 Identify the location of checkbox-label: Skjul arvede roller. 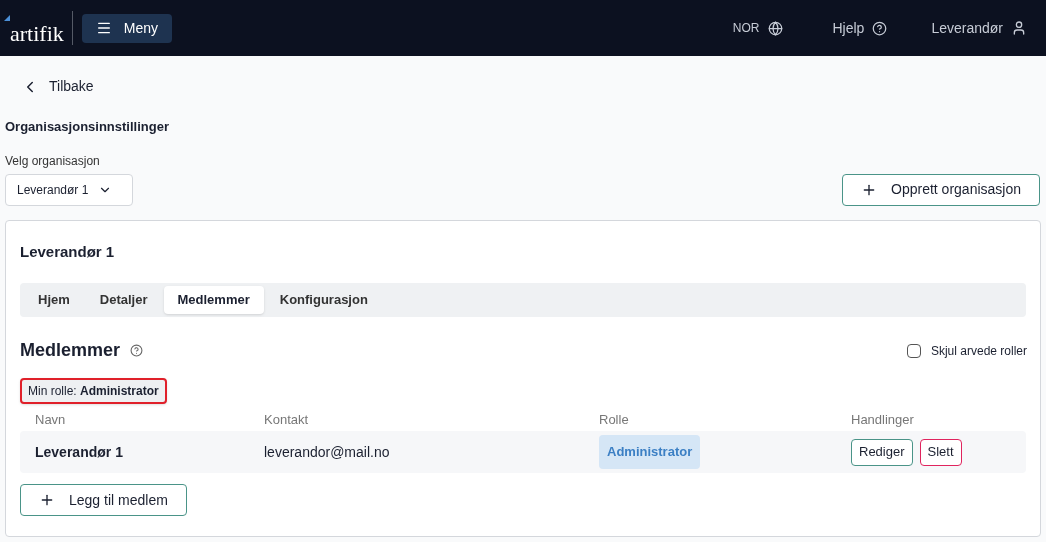
(978, 351).